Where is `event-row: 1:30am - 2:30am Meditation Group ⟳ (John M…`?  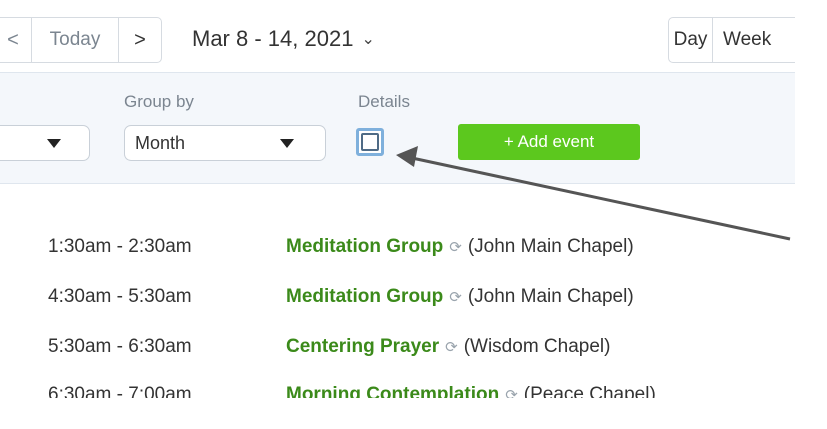 event-row: 1:30am - 2:30am Meditation Group ⟳ (John M… is located at coordinates (397, 250).